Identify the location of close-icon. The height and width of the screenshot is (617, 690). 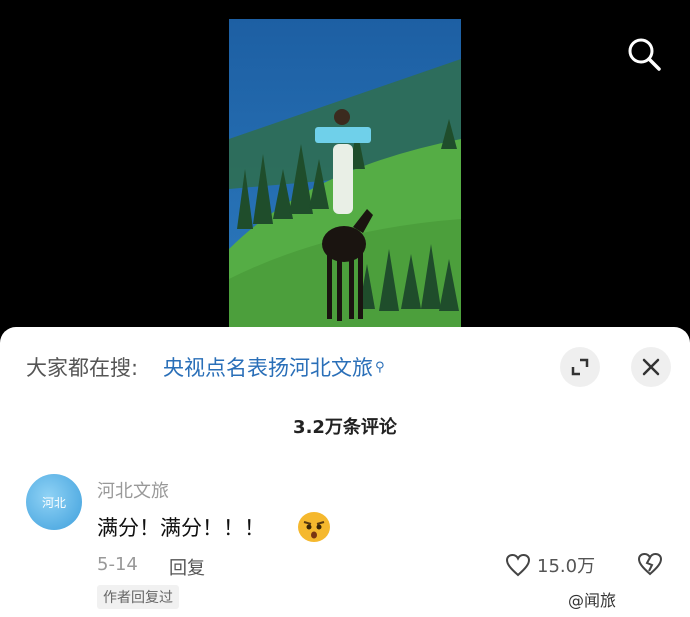
(651, 367).